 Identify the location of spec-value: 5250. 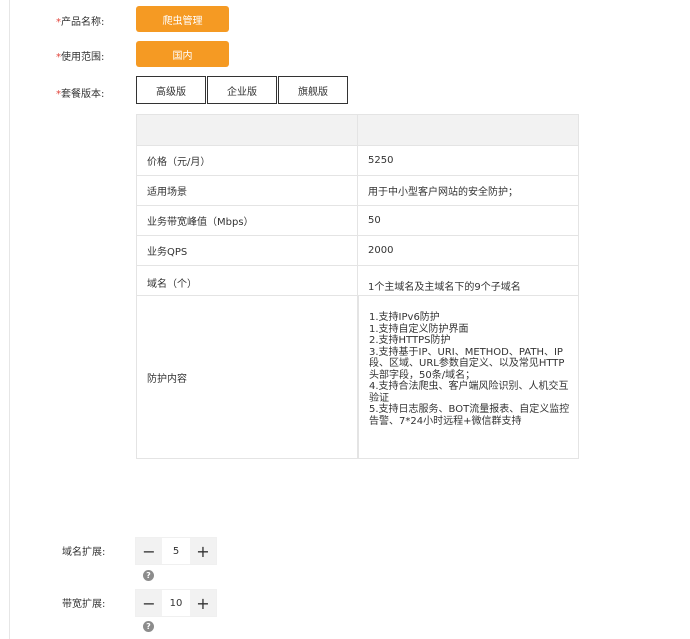
(466, 160).